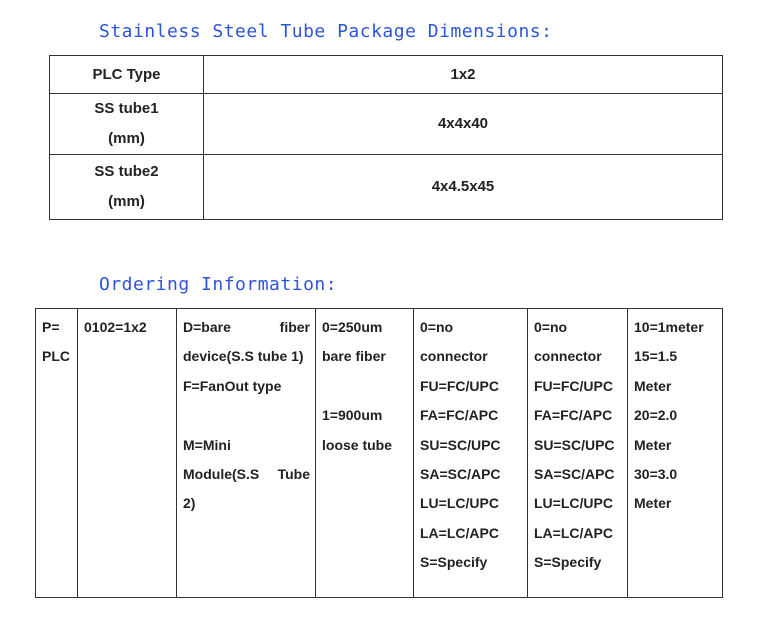 This screenshot has width=783, height=637. Describe the element at coordinates (207, 327) in the screenshot. I see `cell-line-part: D=bare` at that location.